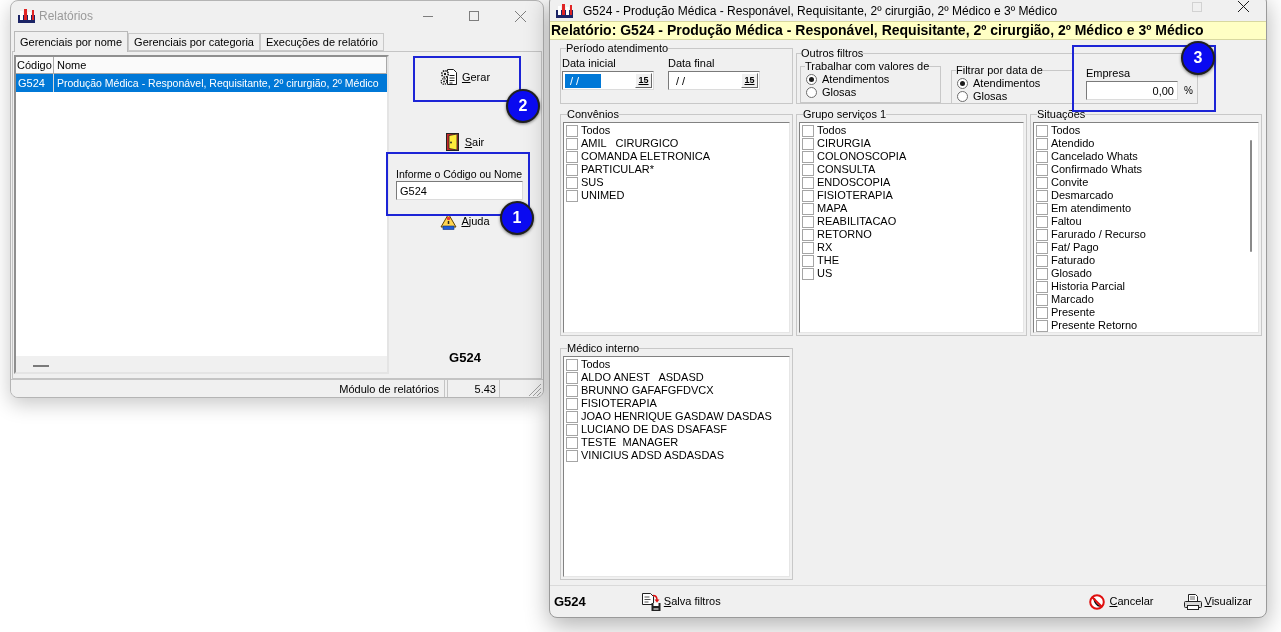  What do you see at coordinates (1075, 247) in the screenshot?
I see `checkbox-label: Fat/ Pago` at bounding box center [1075, 247].